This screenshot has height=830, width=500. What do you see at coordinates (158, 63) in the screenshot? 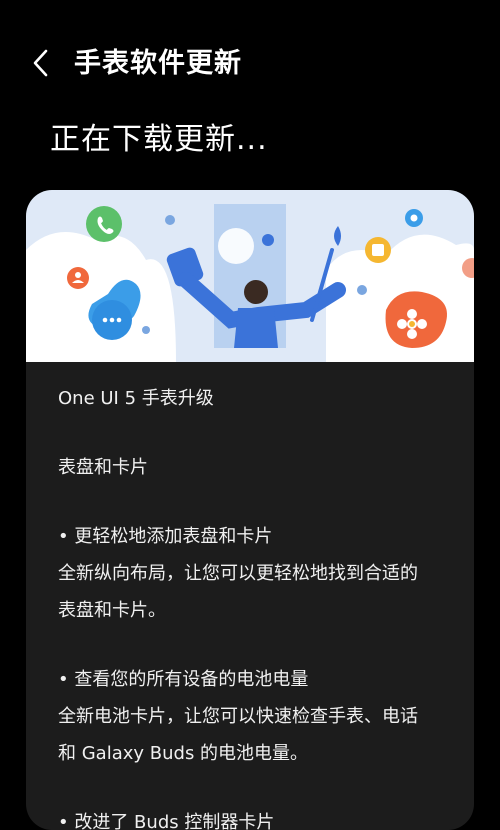
I see `page-title: 手表软件更新` at bounding box center [158, 63].